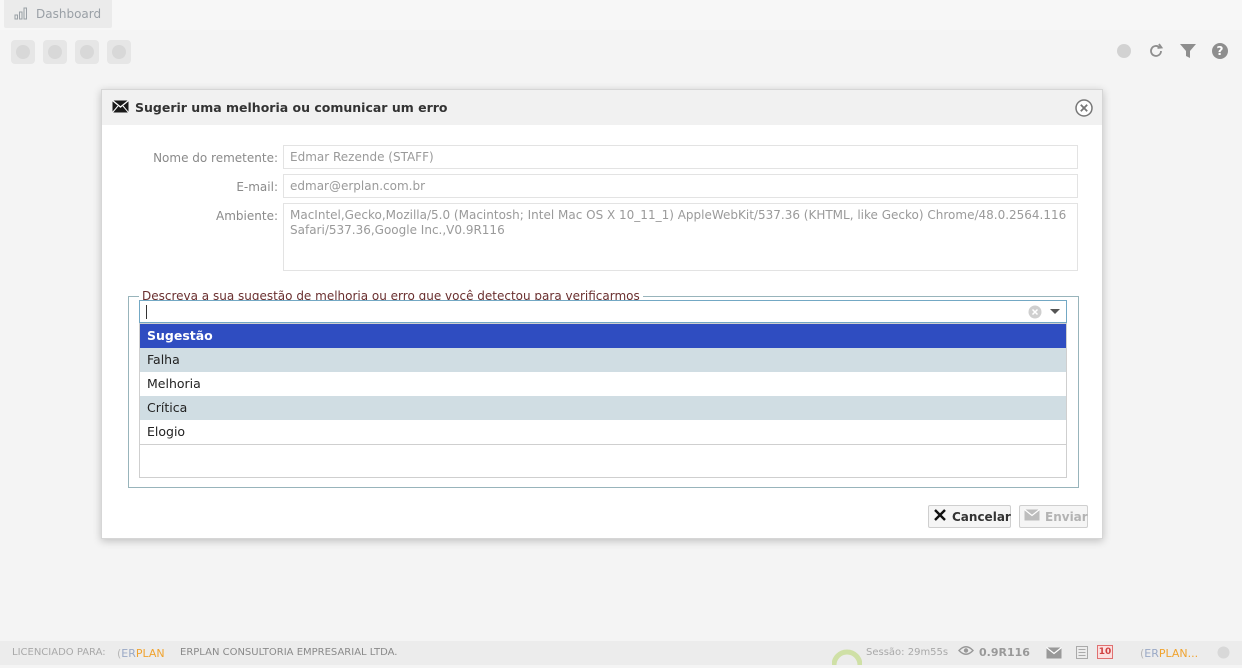 The height and width of the screenshot is (668, 1242). What do you see at coordinates (215, 158) in the screenshot?
I see `sender-label: Nome do remetente:` at bounding box center [215, 158].